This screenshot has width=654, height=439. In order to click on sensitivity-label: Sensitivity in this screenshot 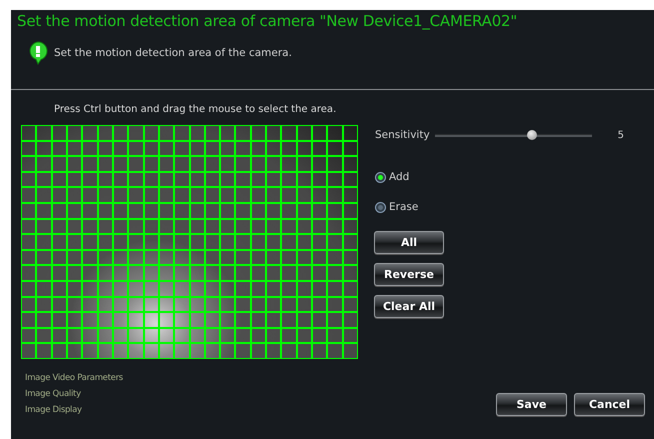, I will do `click(402, 135)`.